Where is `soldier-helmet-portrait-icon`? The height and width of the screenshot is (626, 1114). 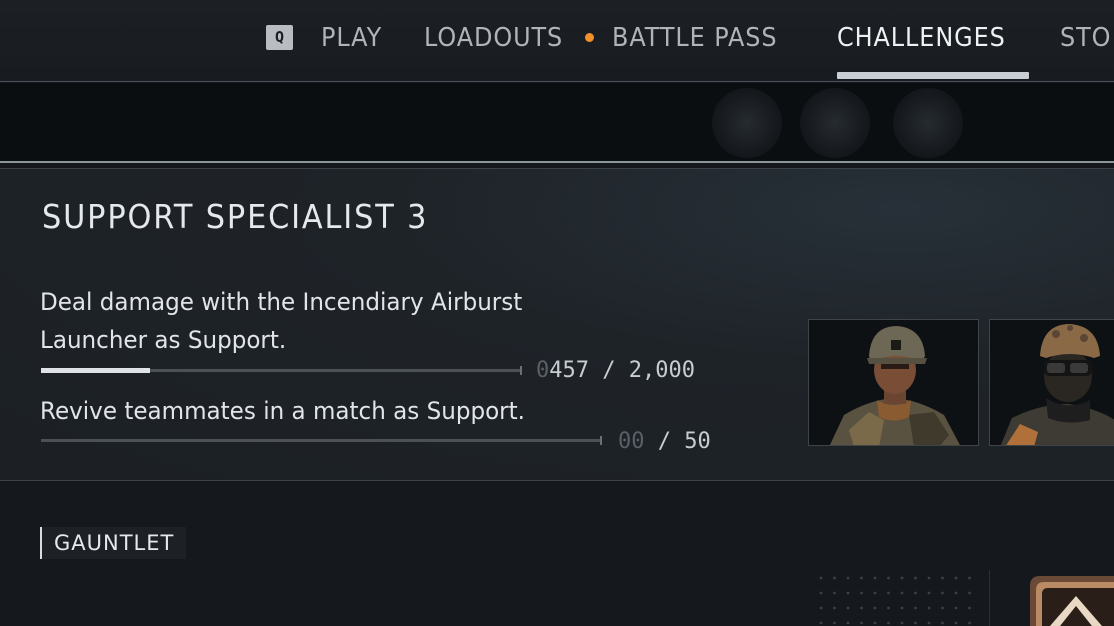 soldier-helmet-portrait-icon is located at coordinates (893, 382).